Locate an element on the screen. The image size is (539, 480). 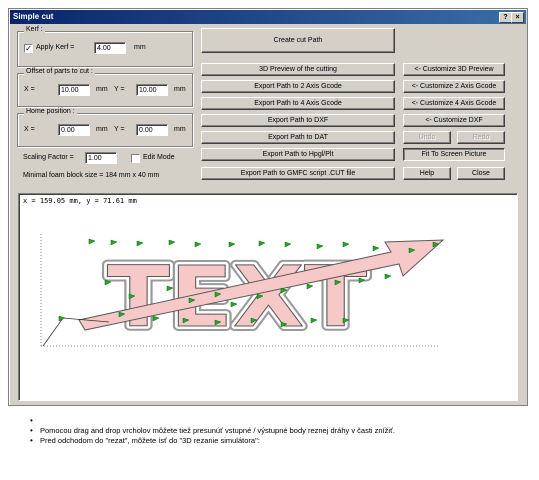
home-x-label: X = is located at coordinates (29, 129).